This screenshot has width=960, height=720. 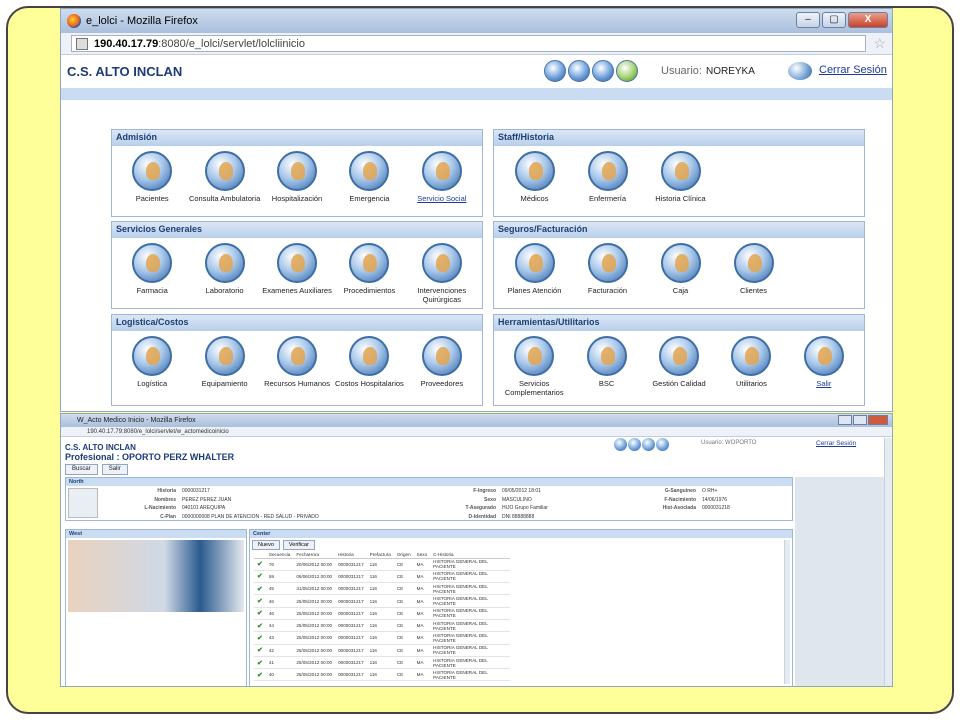 What do you see at coordinates (351, 555) in the screenshot?
I see `column-header: Historia` at bounding box center [351, 555].